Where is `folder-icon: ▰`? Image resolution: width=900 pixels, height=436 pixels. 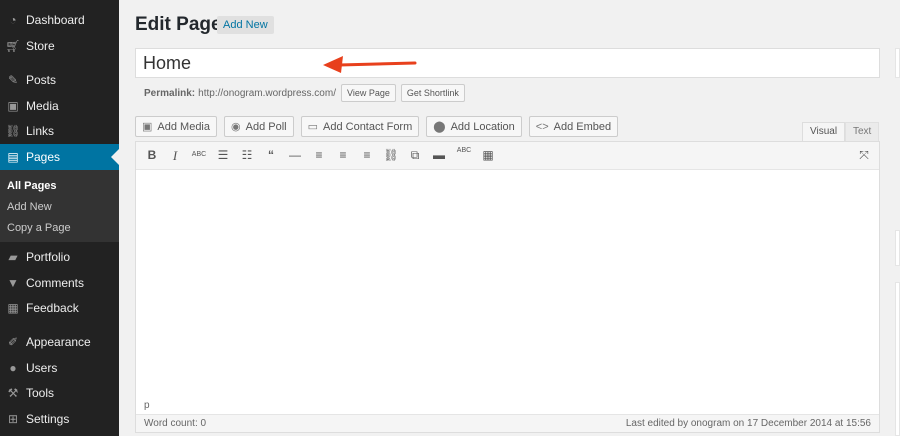
folder-icon: ▰ is located at coordinates (13, 257).